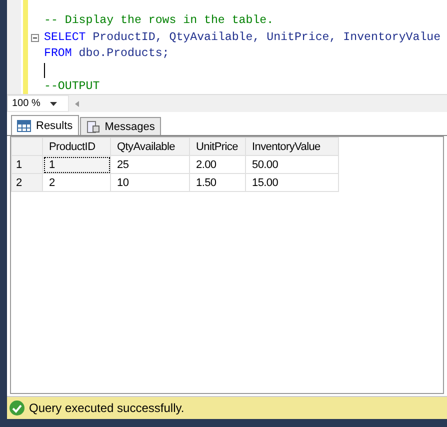  Describe the element at coordinates (292, 147) in the screenshot. I see `column-header: InventoryValue` at that location.